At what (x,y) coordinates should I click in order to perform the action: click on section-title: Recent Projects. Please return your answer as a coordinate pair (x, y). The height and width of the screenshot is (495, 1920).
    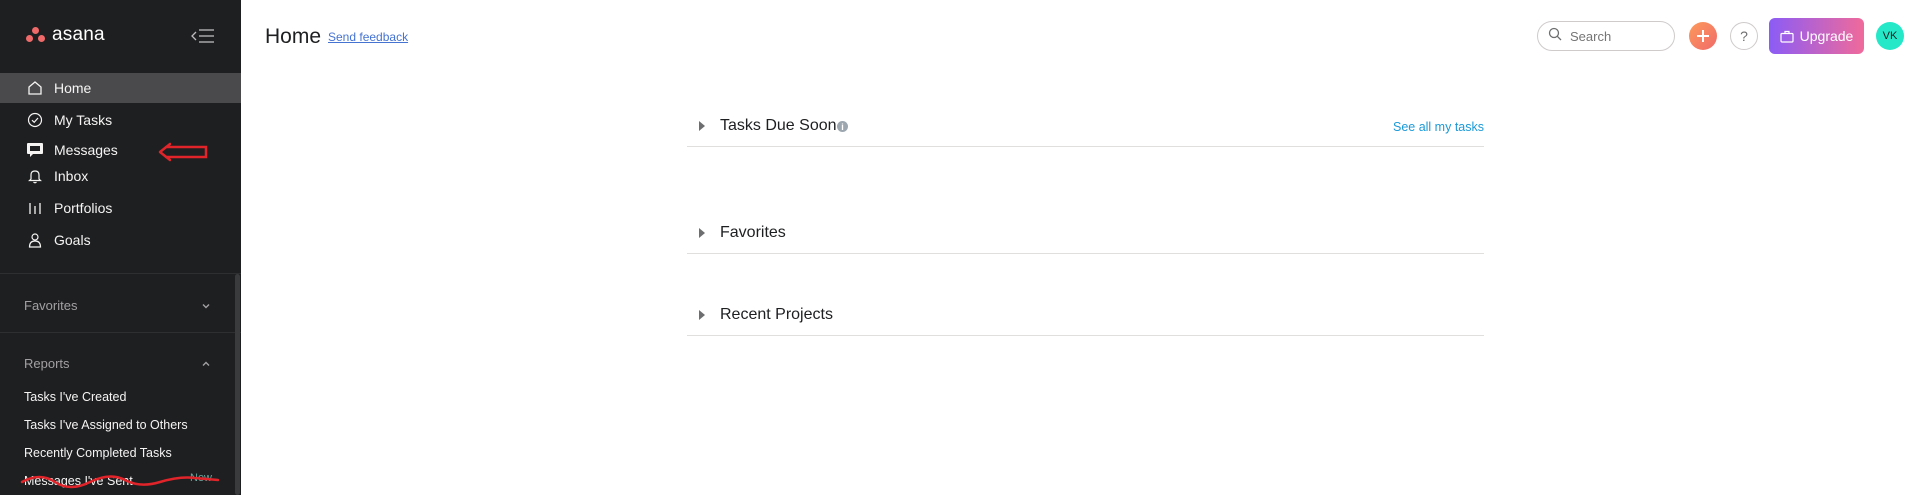
    Looking at the image, I should click on (776, 315).